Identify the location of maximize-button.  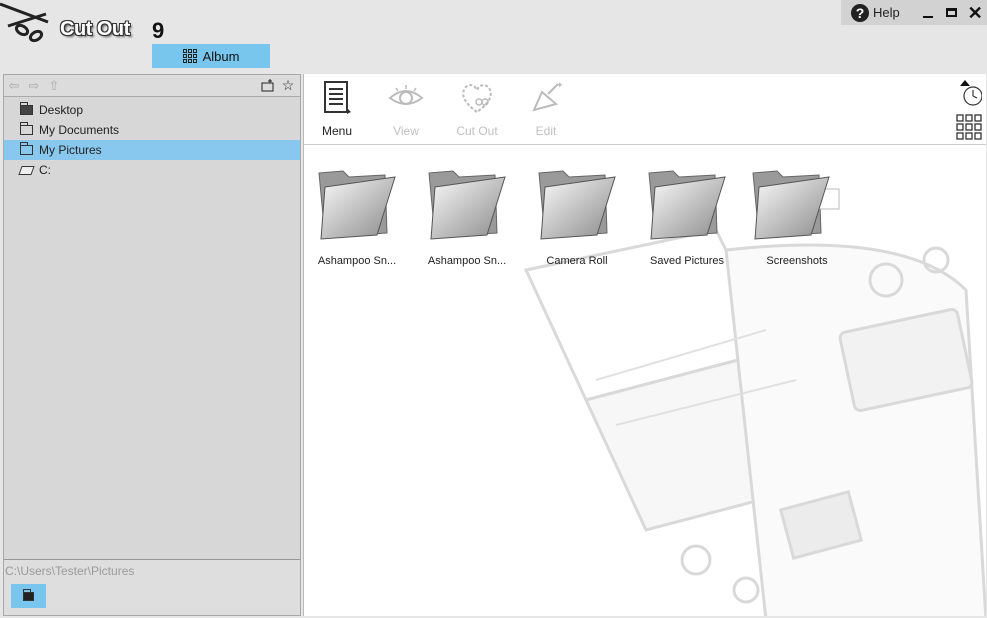
(951, 12).